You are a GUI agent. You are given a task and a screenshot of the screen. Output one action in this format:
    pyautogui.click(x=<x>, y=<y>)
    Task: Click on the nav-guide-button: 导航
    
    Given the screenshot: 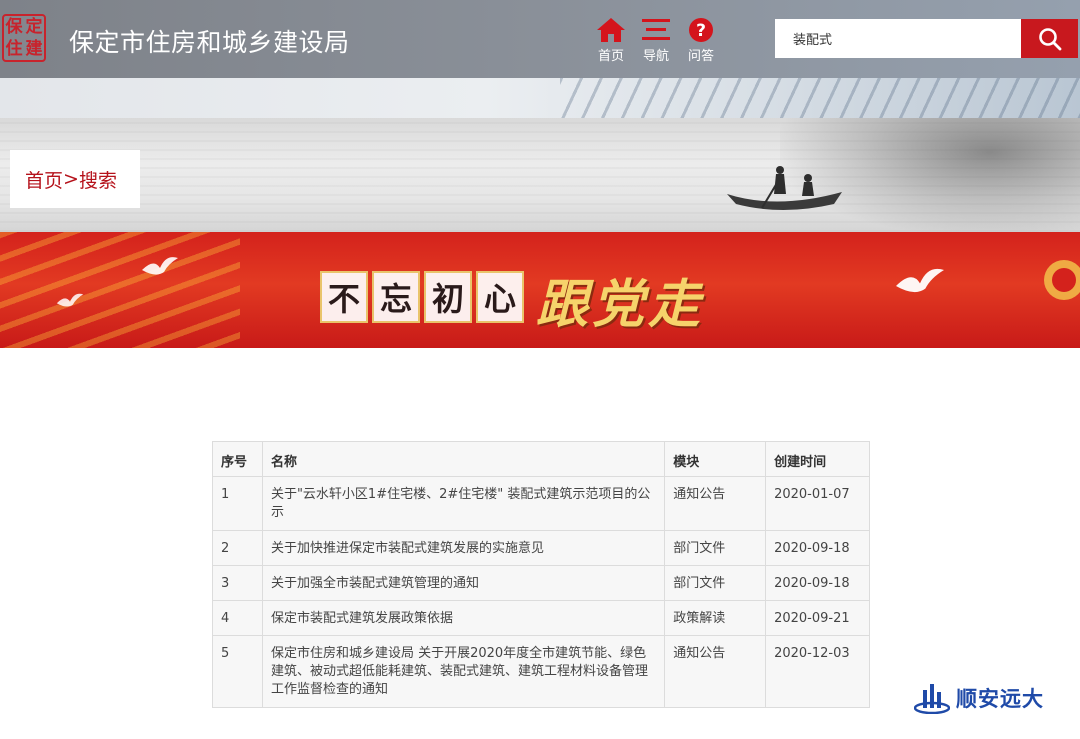 What is the action you would take?
    pyautogui.click(x=656, y=42)
    